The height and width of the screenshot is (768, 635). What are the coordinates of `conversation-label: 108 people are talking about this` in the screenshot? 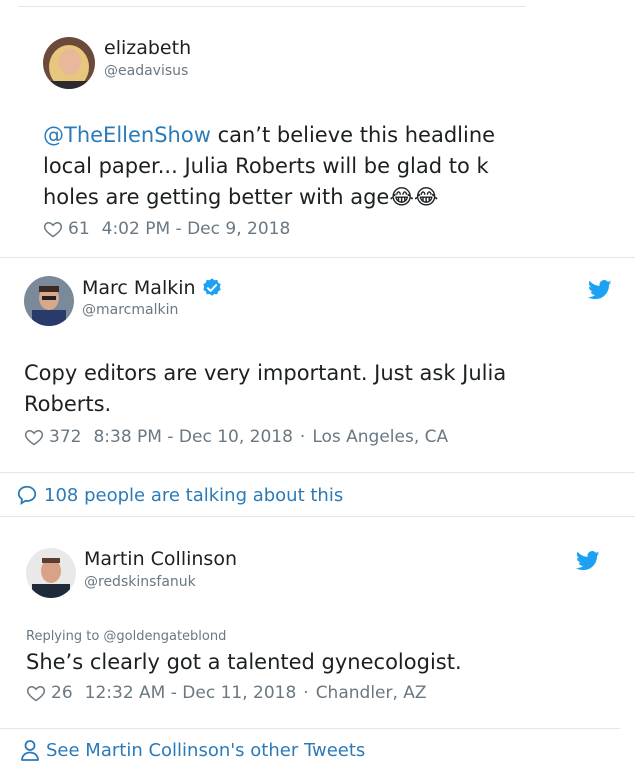 It's located at (193, 495).